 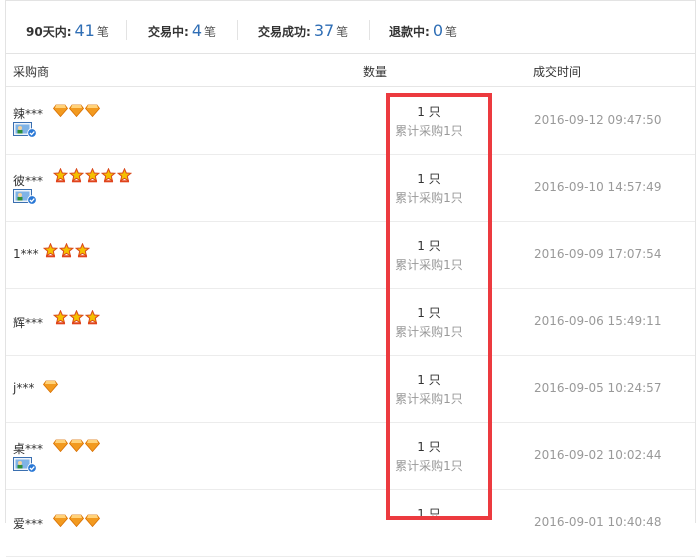 I want to click on table-row: 辣*** 1 只累计采购1只 2016-09-12 09:47:50, so click(x=350, y=121).